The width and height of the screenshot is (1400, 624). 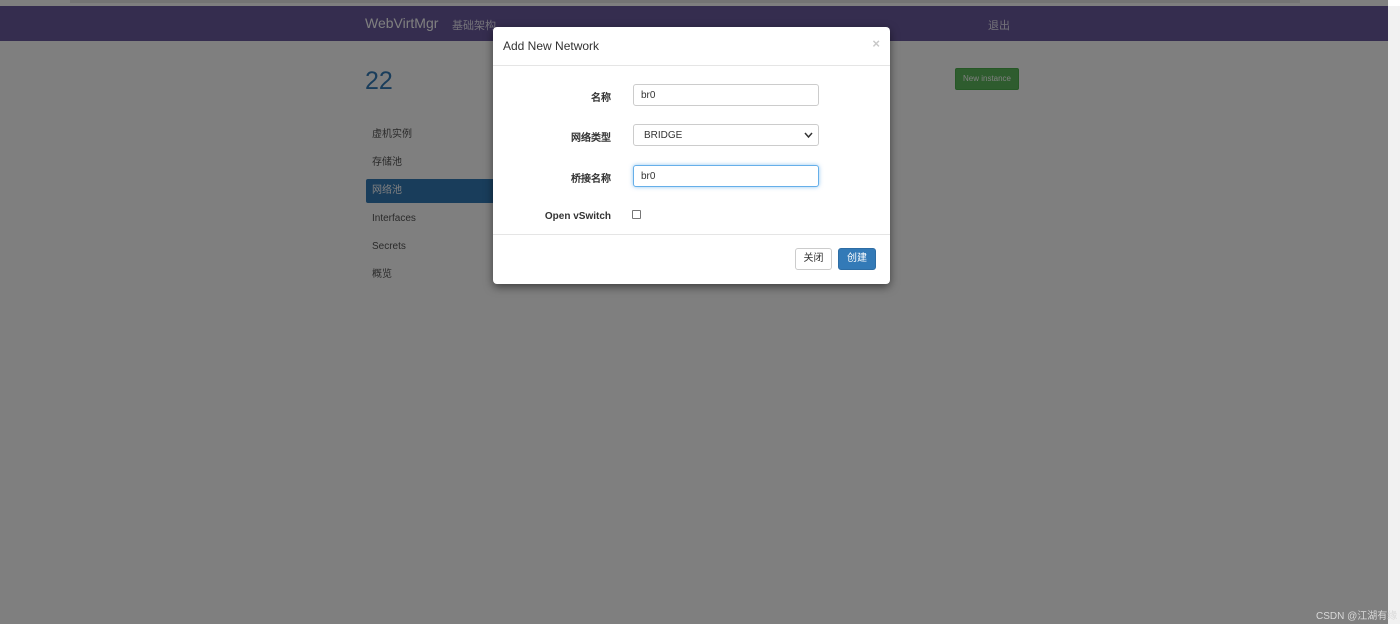 What do you see at coordinates (591, 179) in the screenshot?
I see `bridge-name-label: 桥接名称` at bounding box center [591, 179].